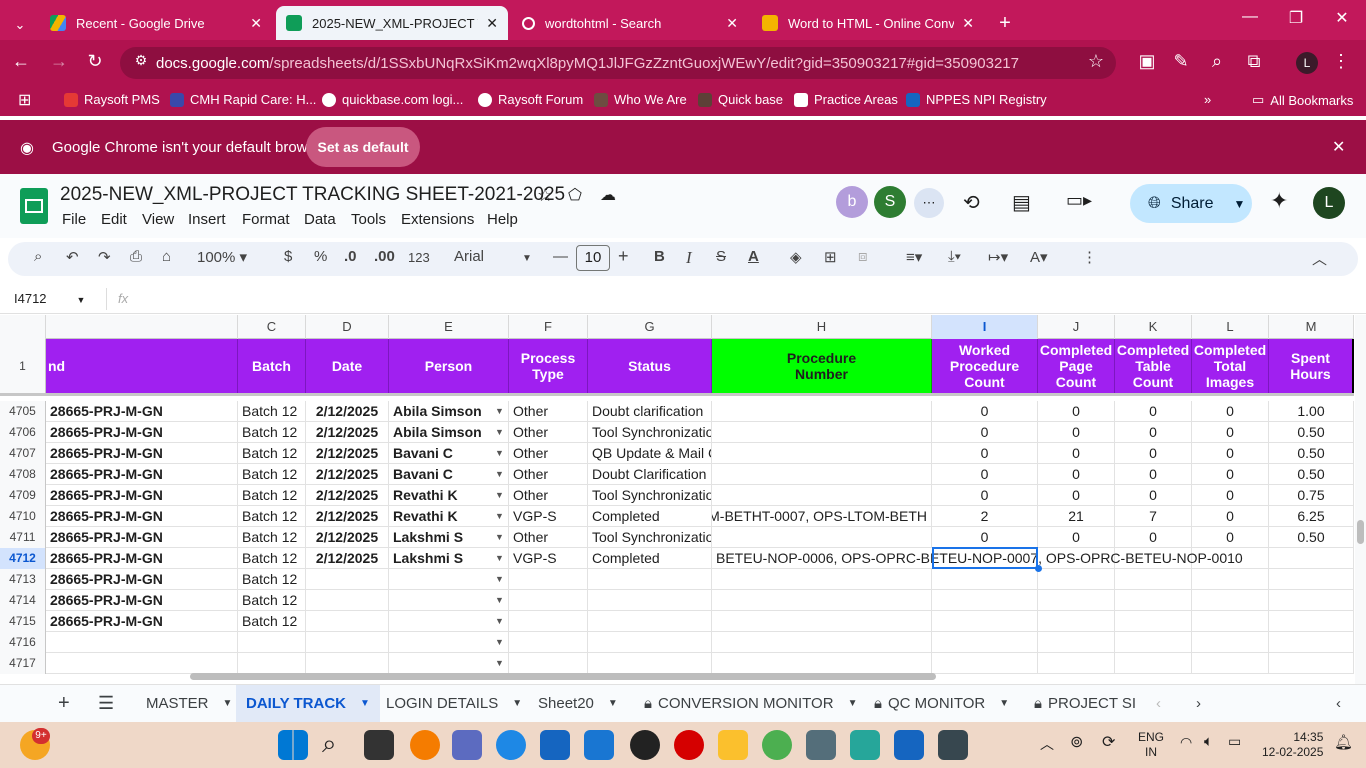 The height and width of the screenshot is (768, 1366). What do you see at coordinates (650, 516) in the screenshot?
I see `cell-status: Completed` at bounding box center [650, 516].